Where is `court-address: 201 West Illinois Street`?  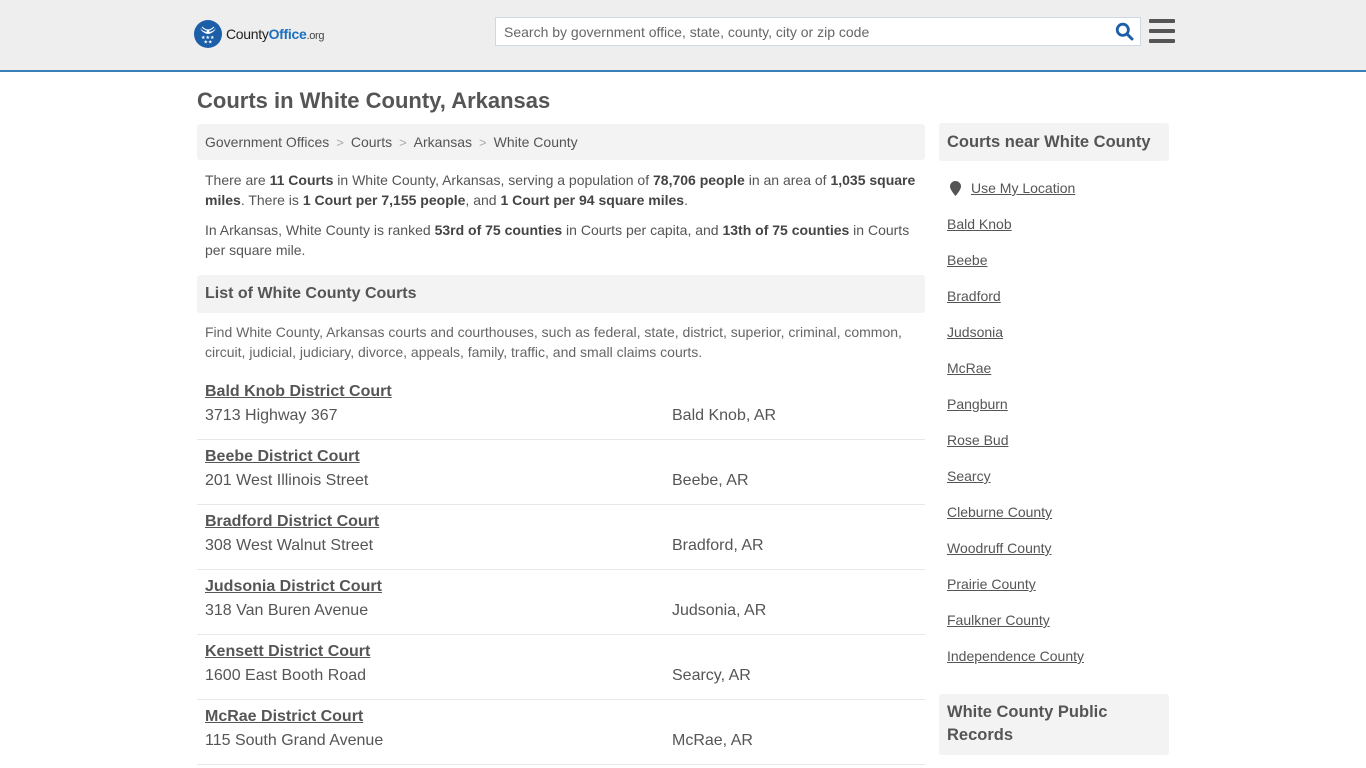
court-address: 201 West Illinois Street is located at coordinates (287, 480).